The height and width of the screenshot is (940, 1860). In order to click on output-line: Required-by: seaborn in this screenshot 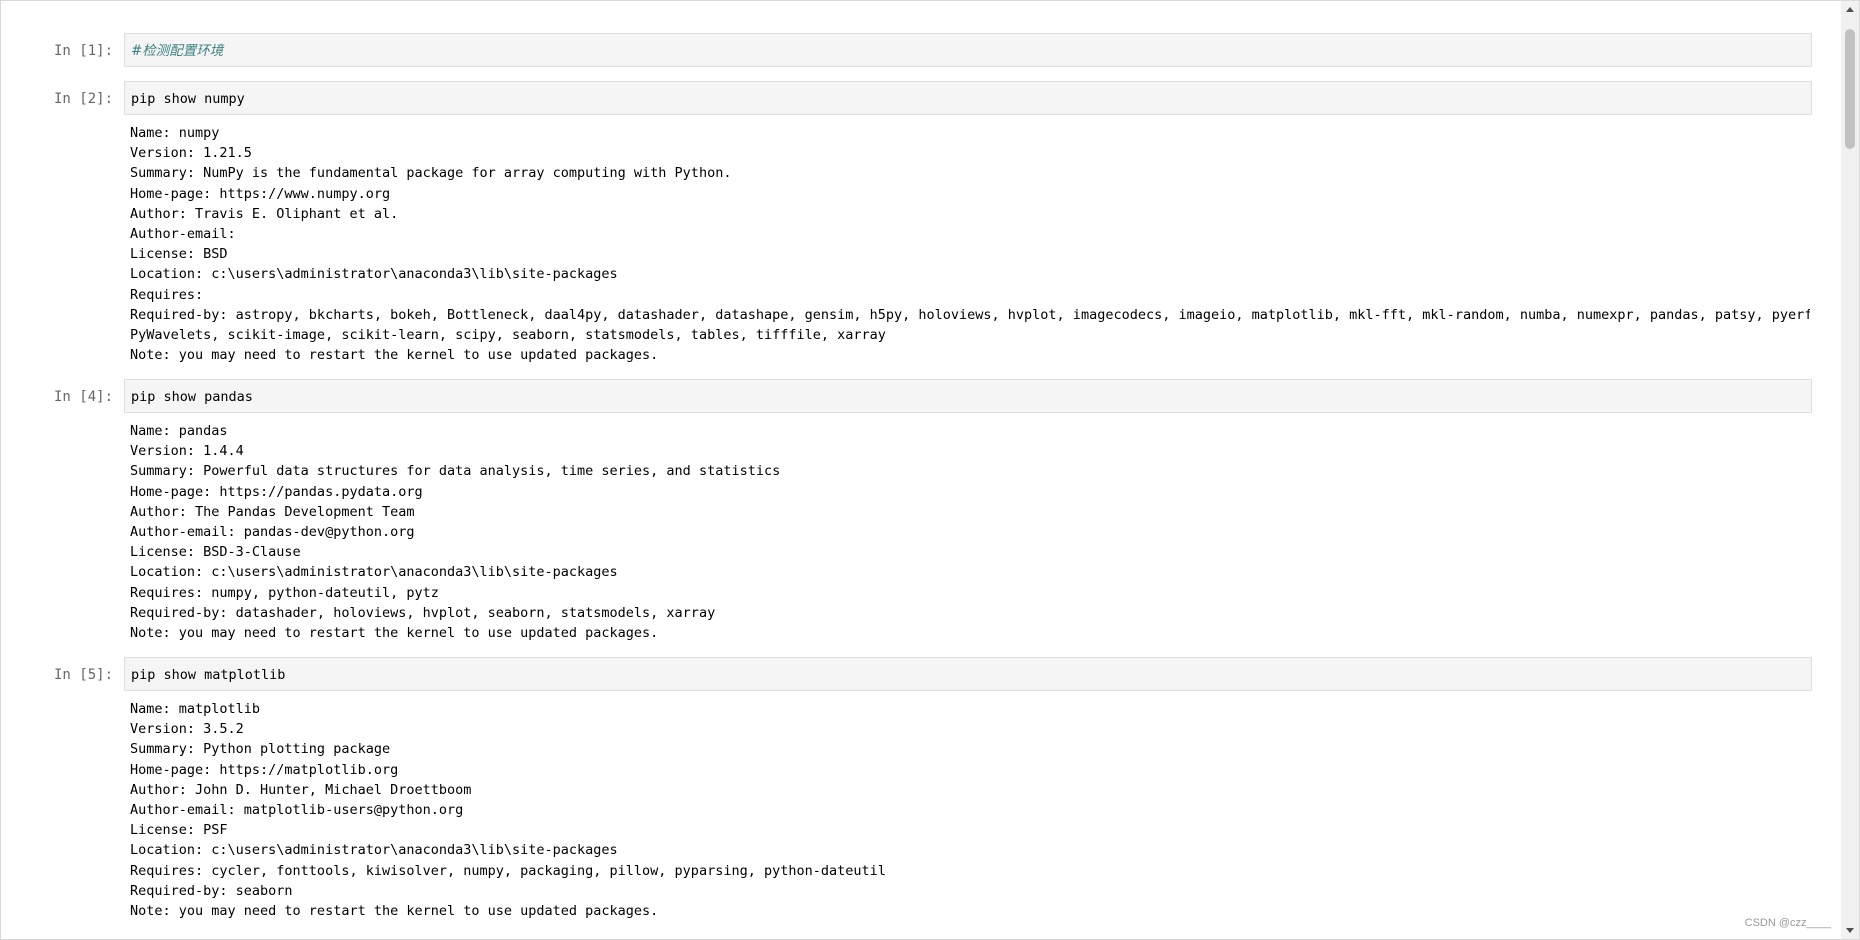, I will do `click(211, 890)`.